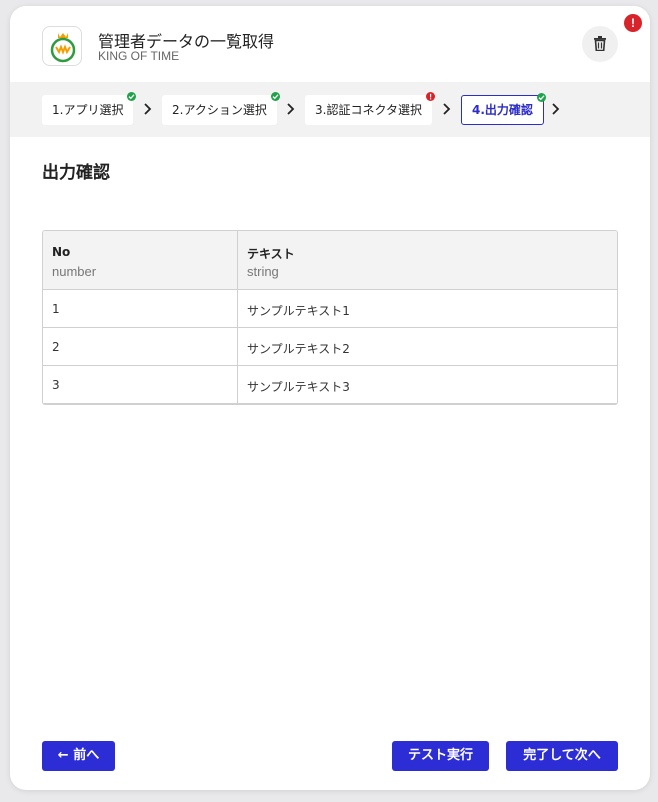  What do you see at coordinates (56, 385) in the screenshot?
I see `table-cell: 3` at bounding box center [56, 385].